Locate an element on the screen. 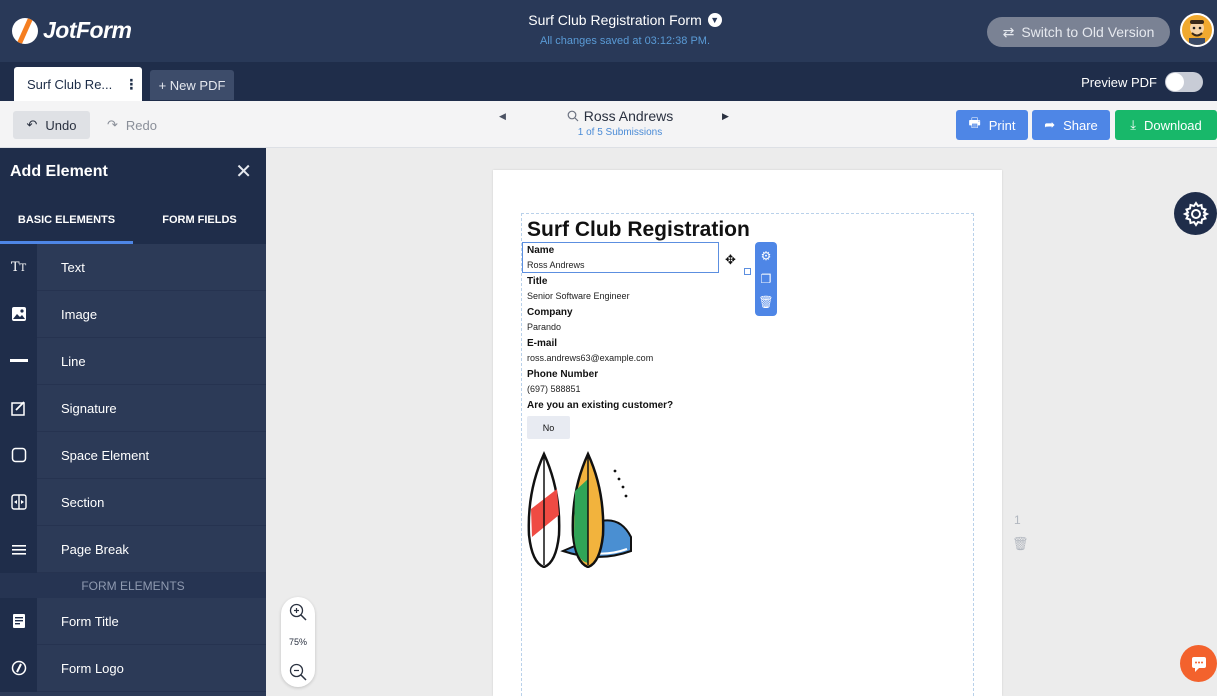 The height and width of the screenshot is (696, 1217). chat-support-button is located at coordinates (1198, 663).